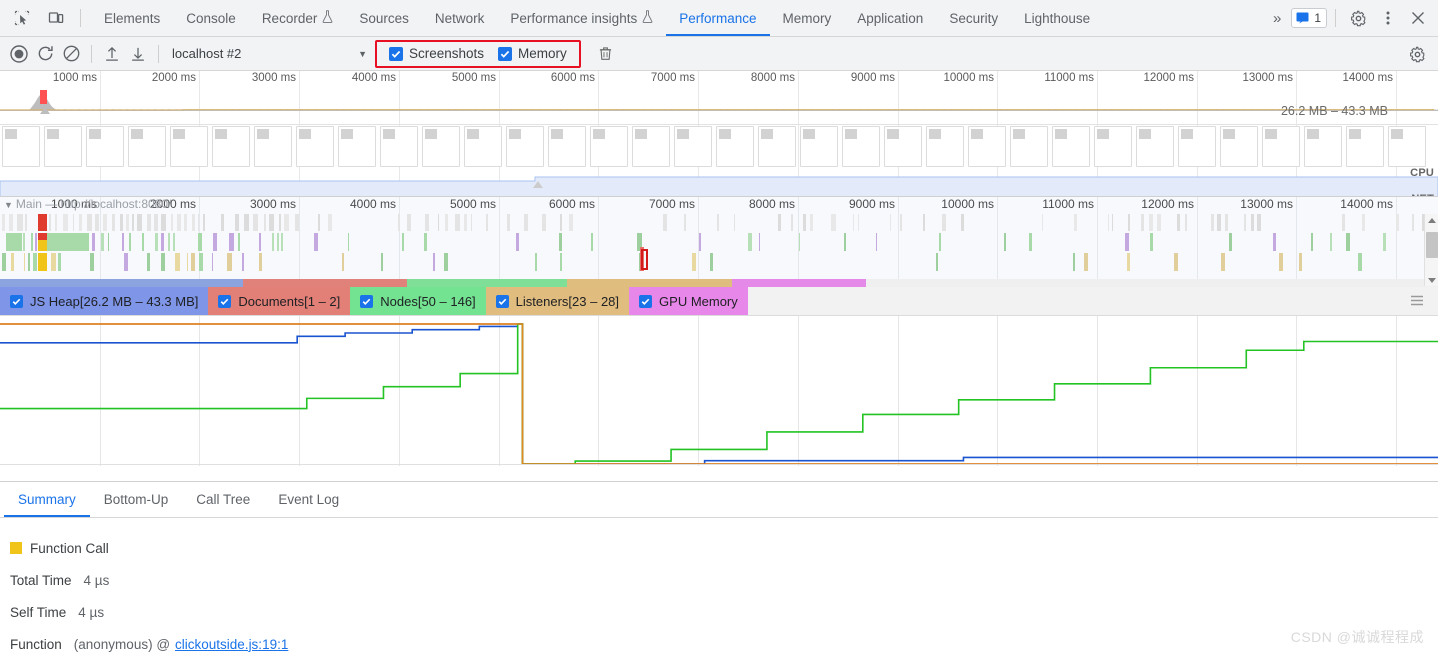 The width and height of the screenshot is (1438, 661). What do you see at coordinates (1309, 18) in the screenshot?
I see `console-message-badge: 1` at bounding box center [1309, 18].